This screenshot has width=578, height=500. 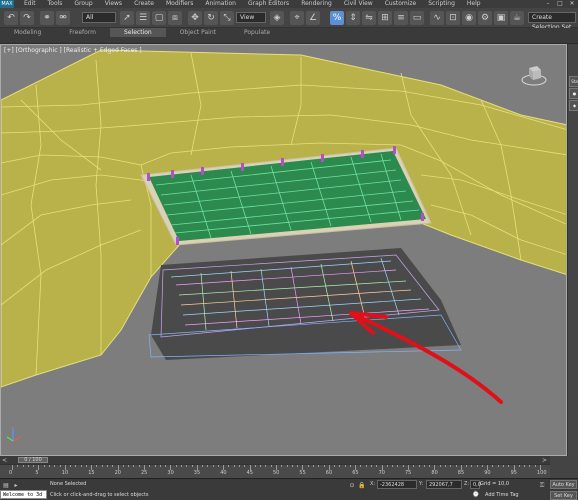 What do you see at coordinates (353, 18) in the screenshot?
I see `spinner-snap-icon: ⇕` at bounding box center [353, 18].